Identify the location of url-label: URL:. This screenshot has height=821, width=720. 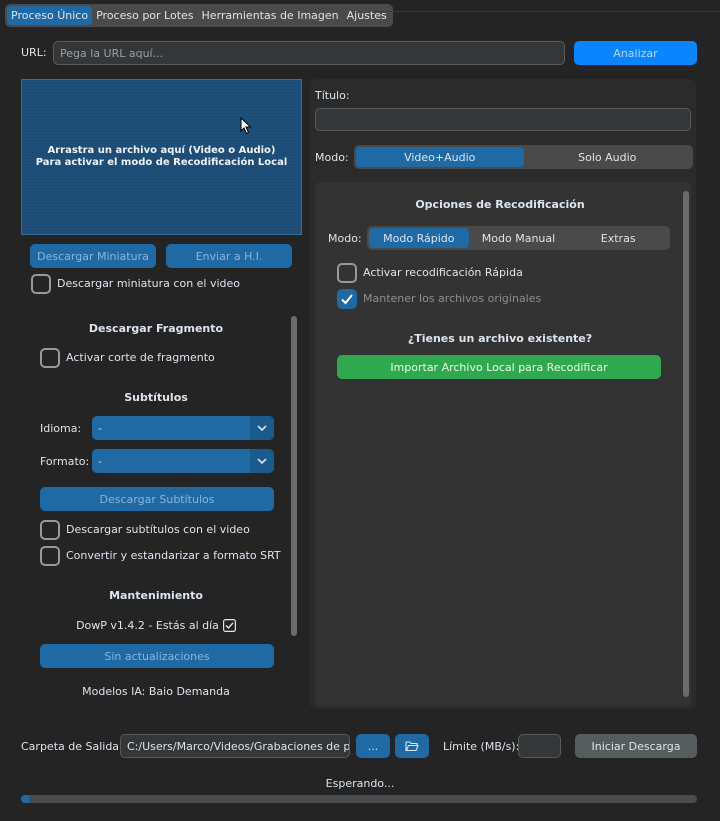
(34, 52).